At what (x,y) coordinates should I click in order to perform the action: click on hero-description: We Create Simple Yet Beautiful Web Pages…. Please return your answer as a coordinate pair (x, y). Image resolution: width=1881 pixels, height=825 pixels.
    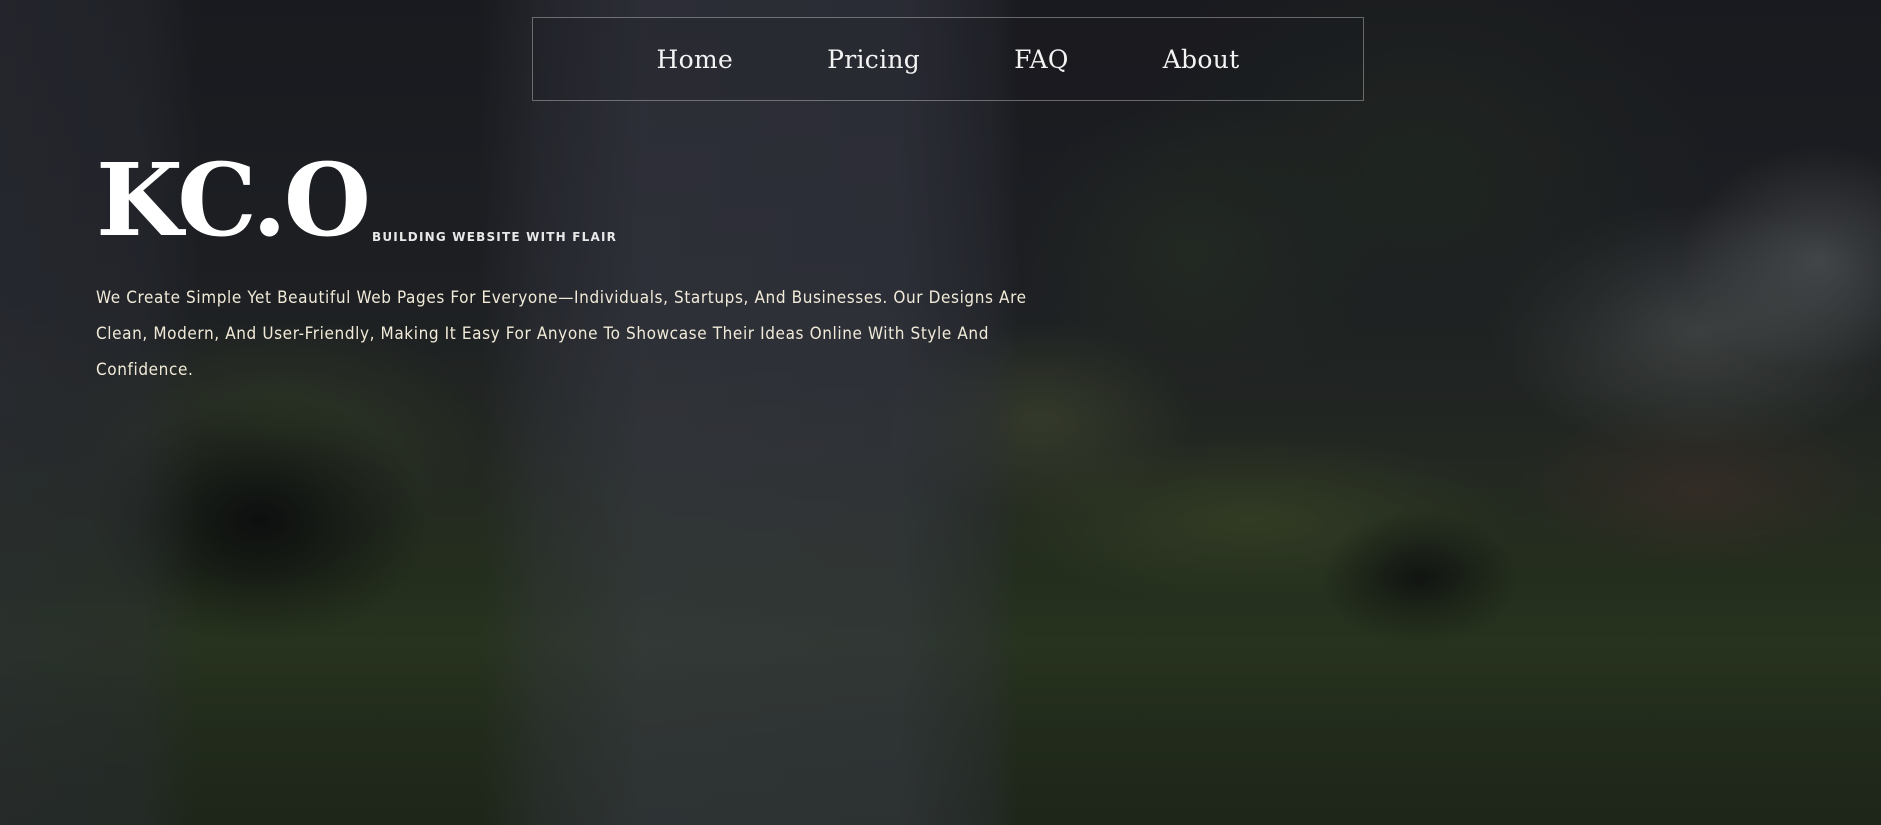
    Looking at the image, I should click on (561, 334).